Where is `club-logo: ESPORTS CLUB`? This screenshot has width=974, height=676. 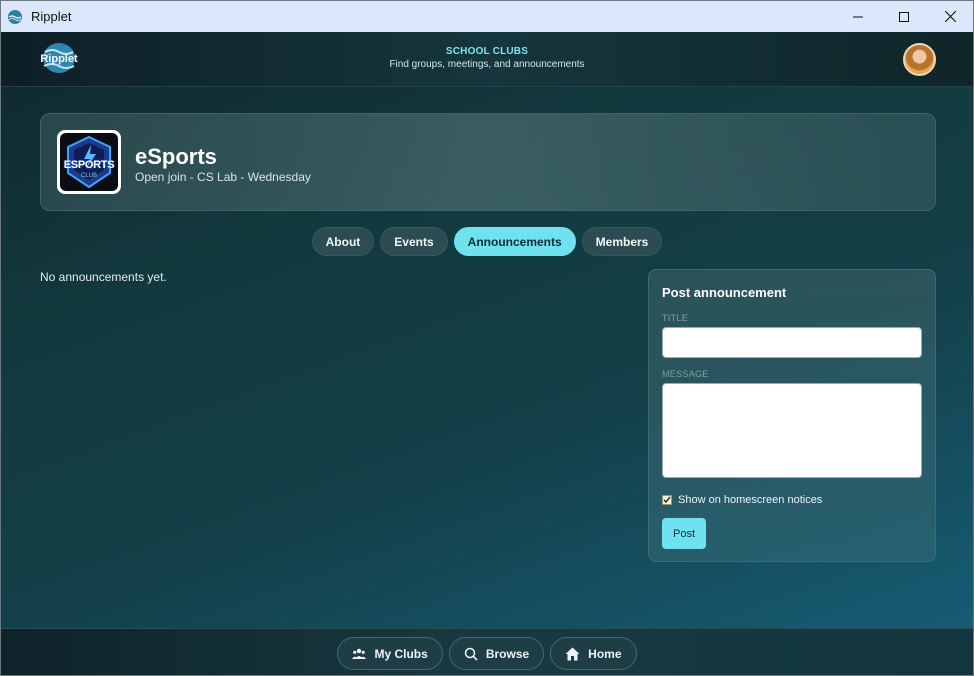
club-logo: ESPORTS CLUB is located at coordinates (89, 162).